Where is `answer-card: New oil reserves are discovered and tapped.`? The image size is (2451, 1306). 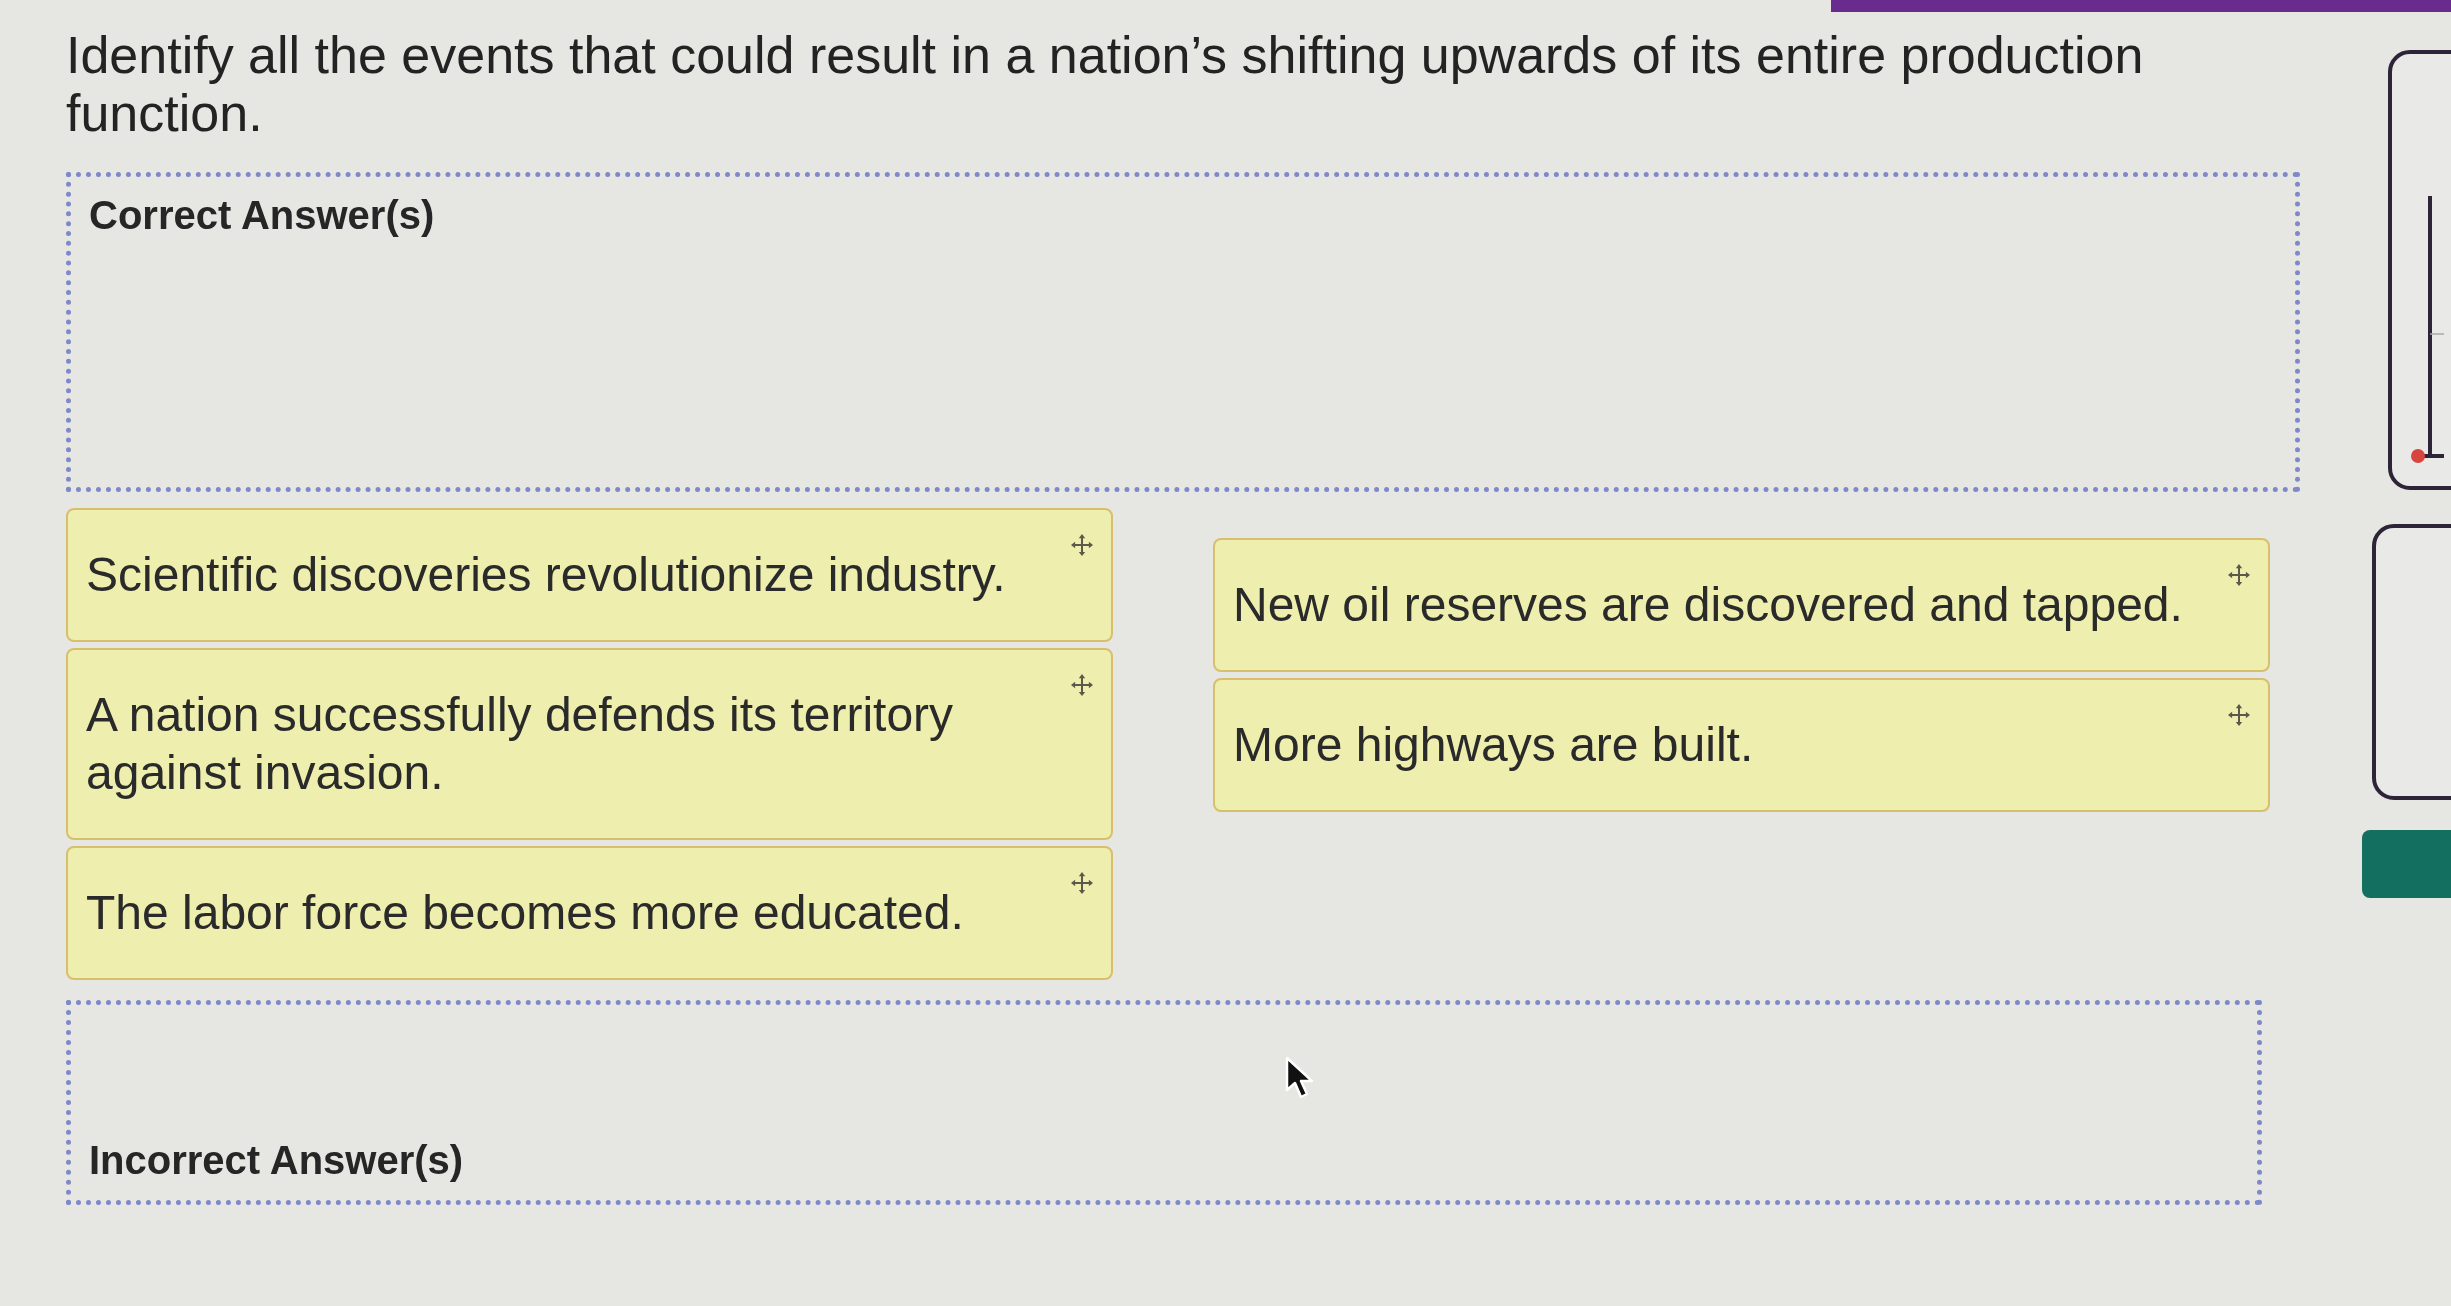
answer-card: New oil reserves are discovered and tapped. is located at coordinates (1741, 605).